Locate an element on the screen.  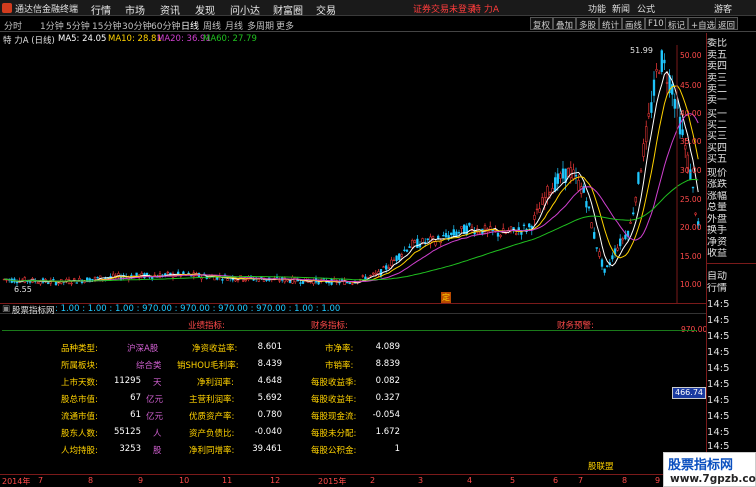
tab-30min: 30分钟 is located at coordinates (136, 25).